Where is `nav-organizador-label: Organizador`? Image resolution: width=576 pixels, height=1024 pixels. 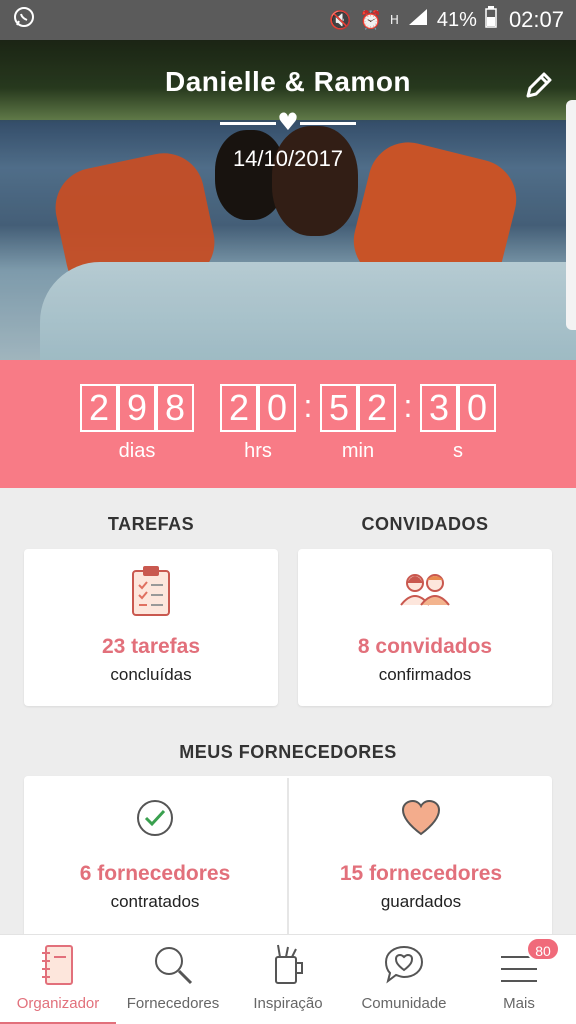
nav-organizador-label: Organizador is located at coordinates (58, 1003).